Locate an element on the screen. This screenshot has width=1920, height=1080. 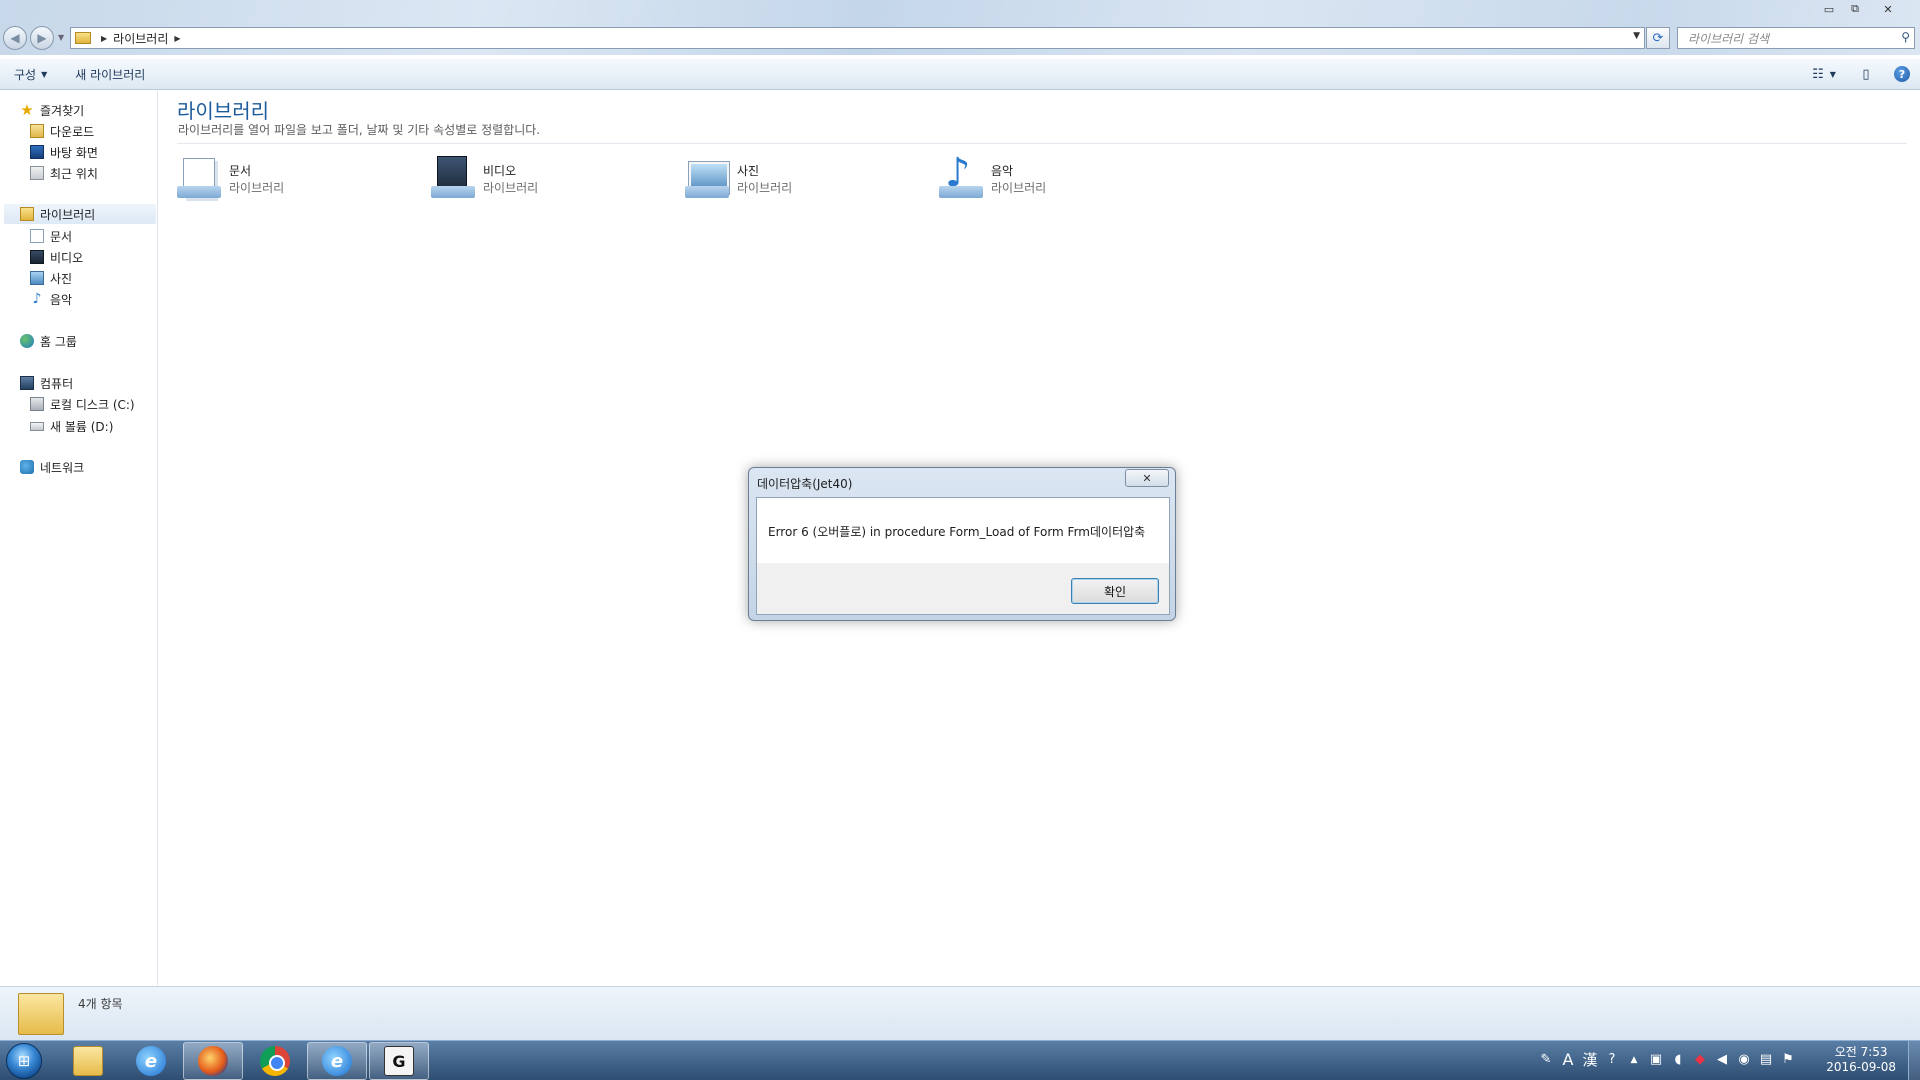
show-desktop-button is located at coordinates (1914, 1060).